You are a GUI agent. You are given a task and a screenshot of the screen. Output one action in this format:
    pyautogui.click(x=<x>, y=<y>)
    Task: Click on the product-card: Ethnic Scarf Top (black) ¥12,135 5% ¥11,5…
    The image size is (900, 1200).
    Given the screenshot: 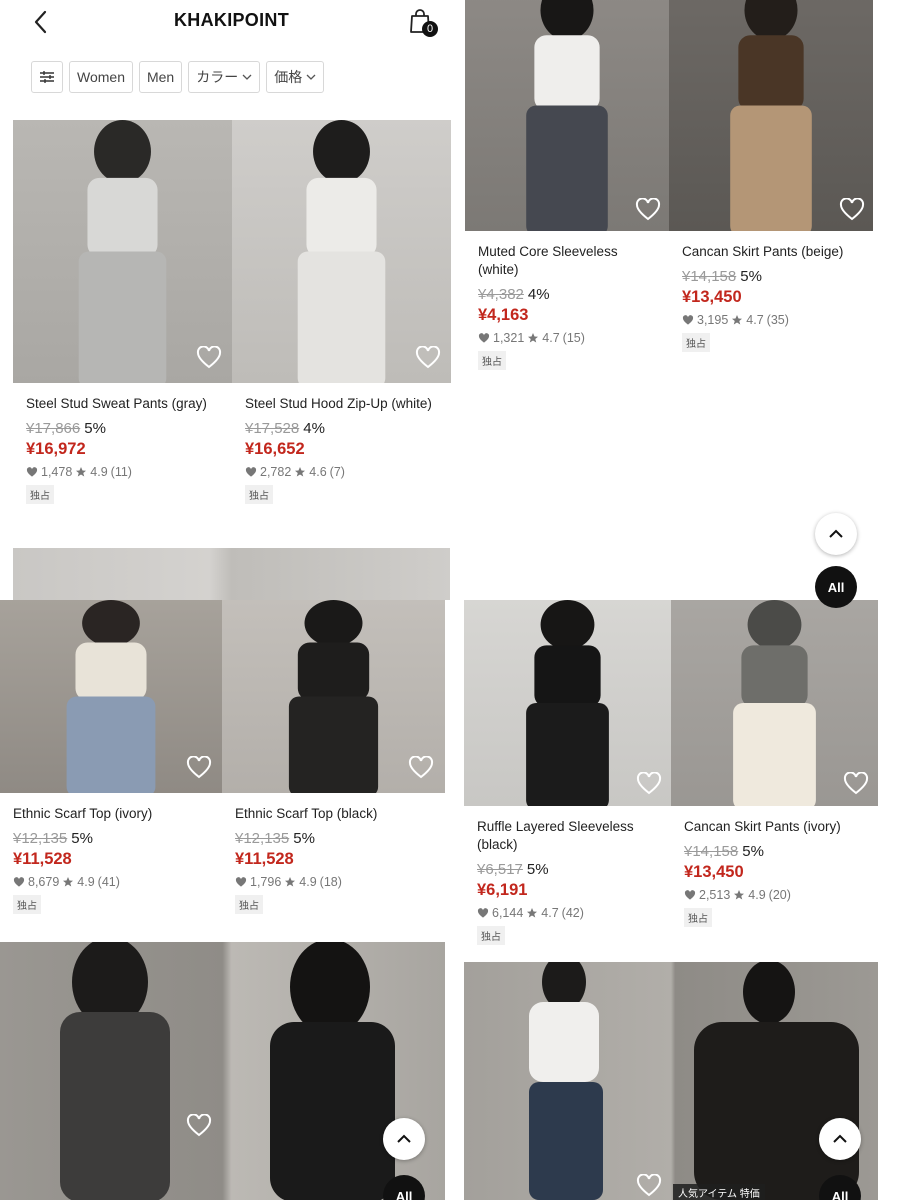 What is the action you would take?
    pyautogui.click(x=333, y=781)
    